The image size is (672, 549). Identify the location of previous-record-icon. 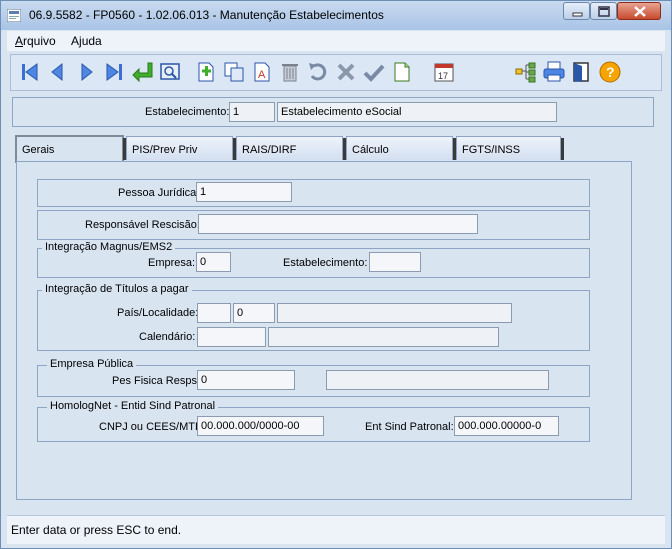
(58, 72).